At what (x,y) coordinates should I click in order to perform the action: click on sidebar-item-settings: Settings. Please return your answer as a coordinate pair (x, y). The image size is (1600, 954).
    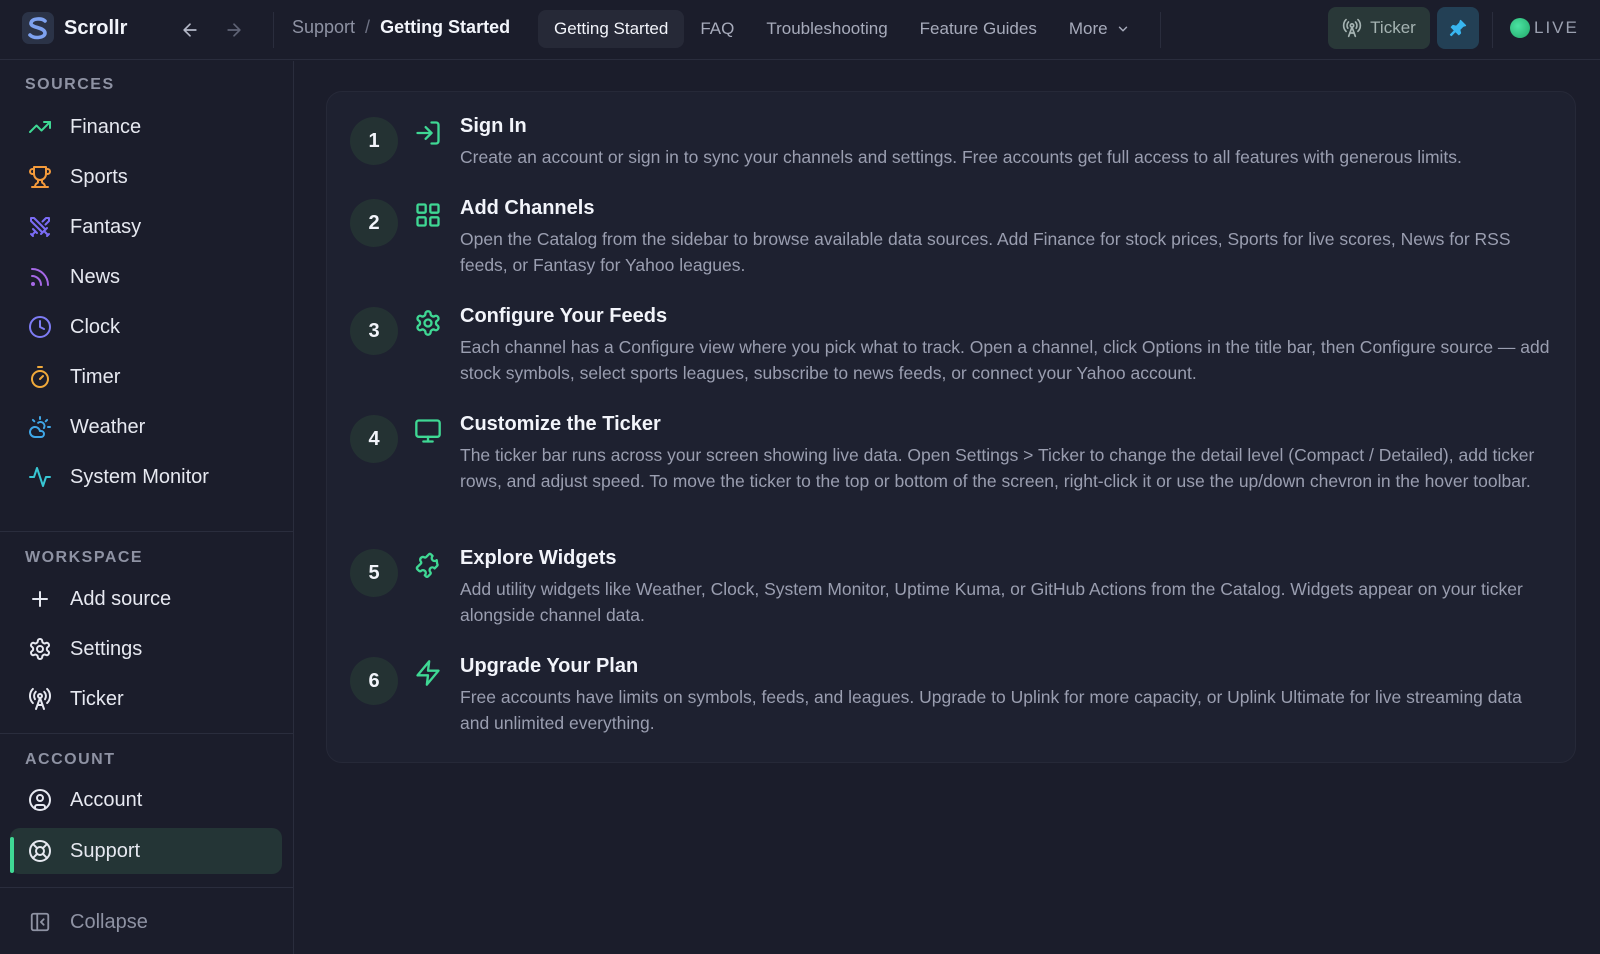
    Looking at the image, I should click on (146, 649).